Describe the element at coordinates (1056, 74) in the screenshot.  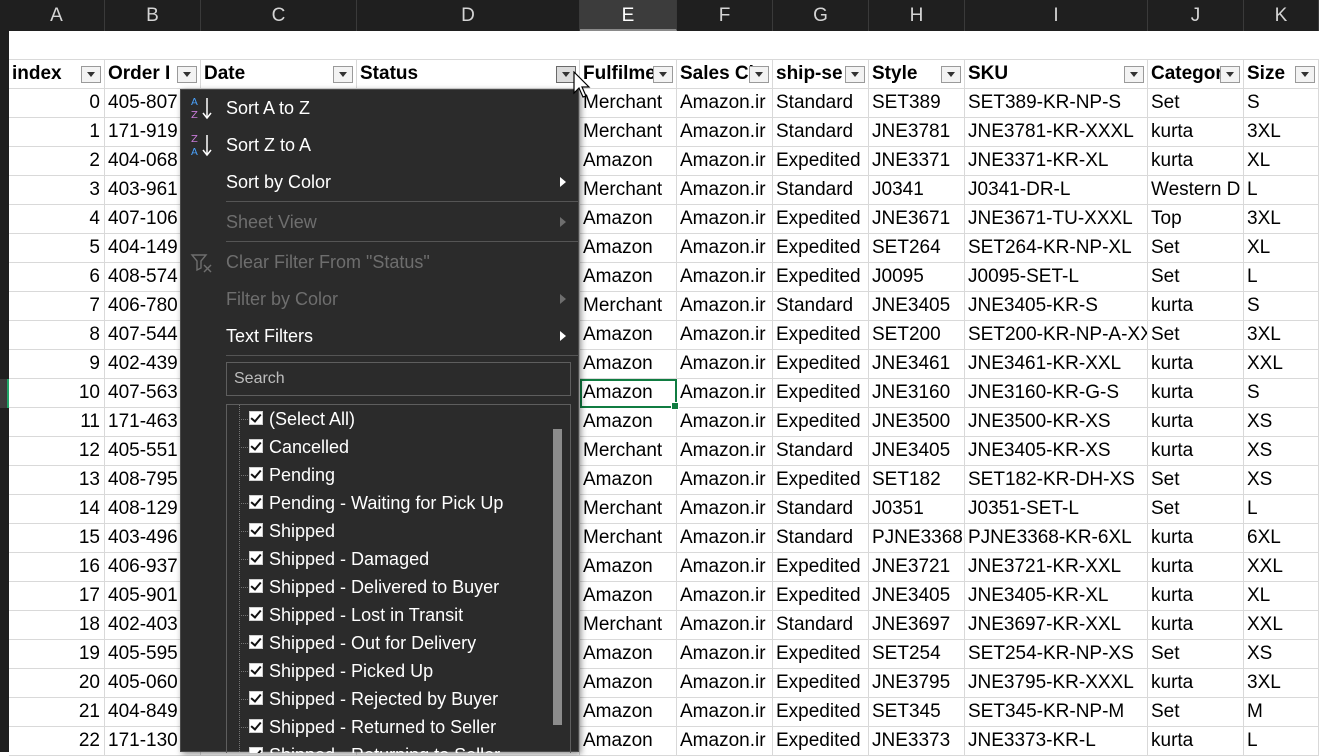
I see `header-cell: SKU` at that location.